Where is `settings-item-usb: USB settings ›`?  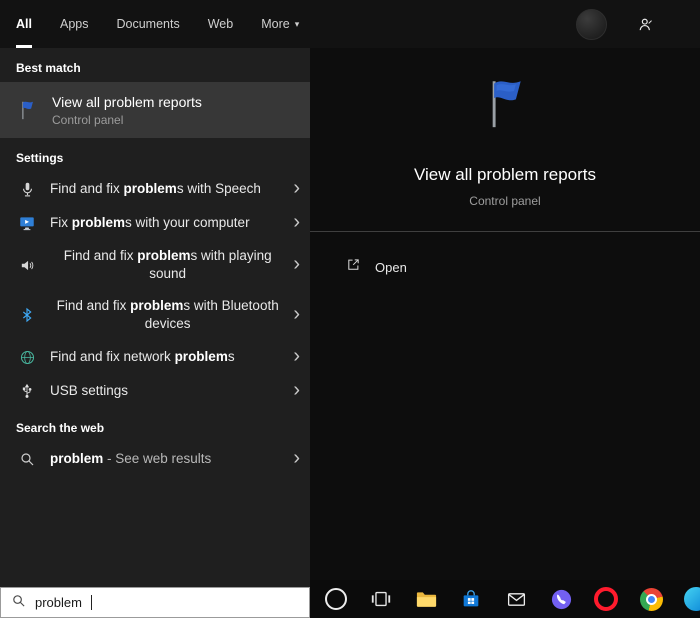
settings-item-usb: USB settings › is located at coordinates (155, 391).